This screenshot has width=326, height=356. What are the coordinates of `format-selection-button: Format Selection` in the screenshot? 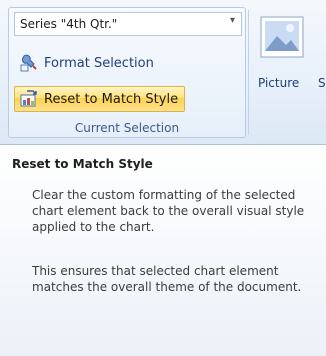 It's located at (87, 63).